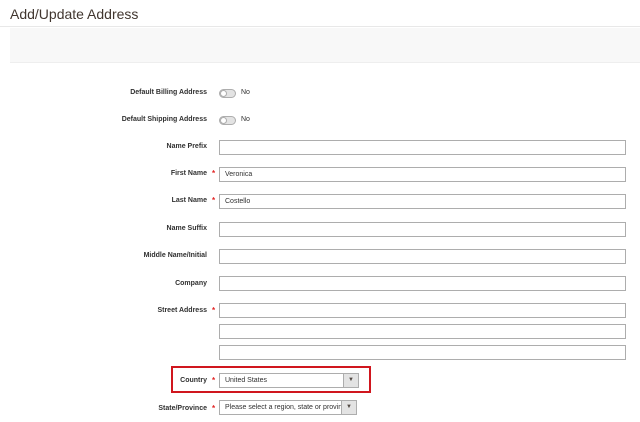 The height and width of the screenshot is (422, 640). Describe the element at coordinates (422, 174) in the screenshot. I see `first-name-input: Veronica` at that location.